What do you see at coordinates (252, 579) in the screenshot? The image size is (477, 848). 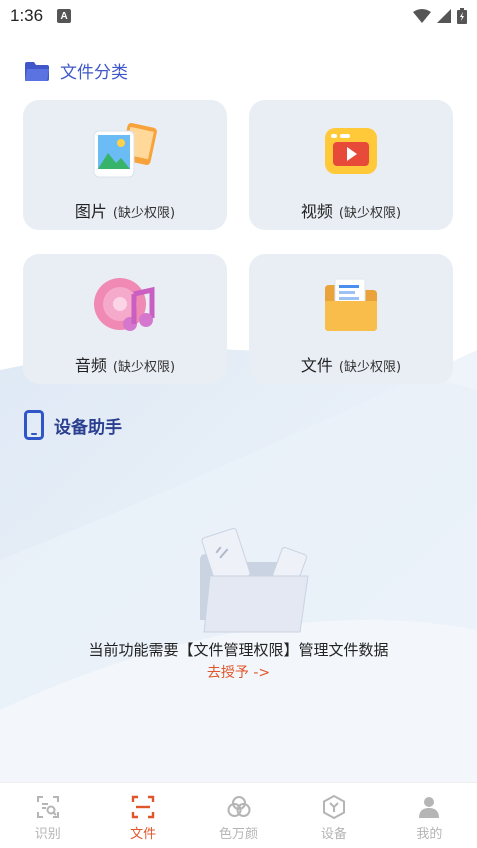 I see `empty-folder-illustration` at bounding box center [252, 579].